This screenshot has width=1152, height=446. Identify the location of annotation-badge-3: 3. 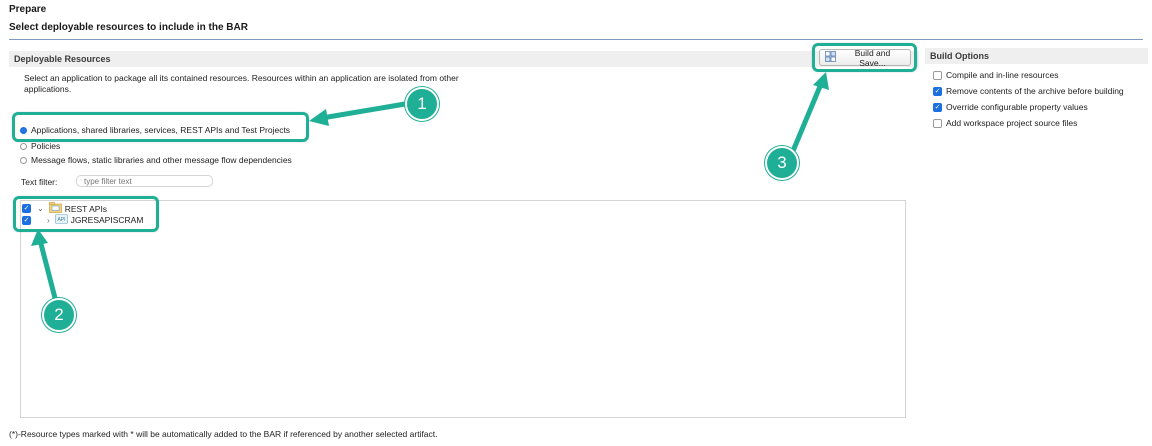
(782, 163).